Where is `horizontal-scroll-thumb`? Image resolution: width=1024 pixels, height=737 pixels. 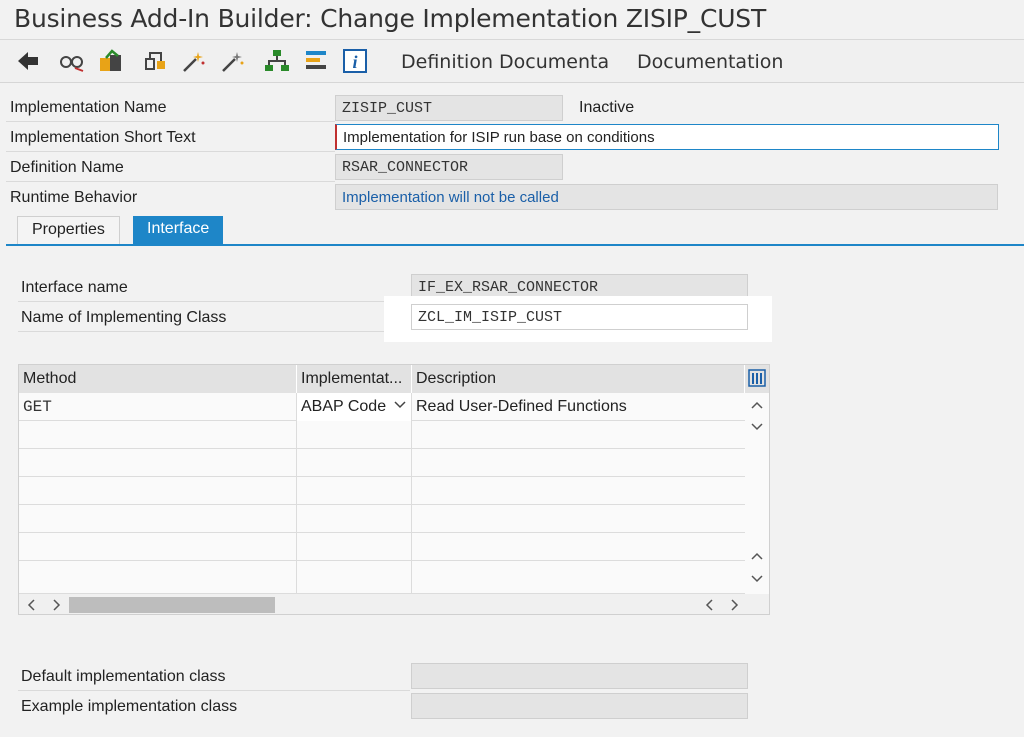 horizontal-scroll-thumb is located at coordinates (172, 605).